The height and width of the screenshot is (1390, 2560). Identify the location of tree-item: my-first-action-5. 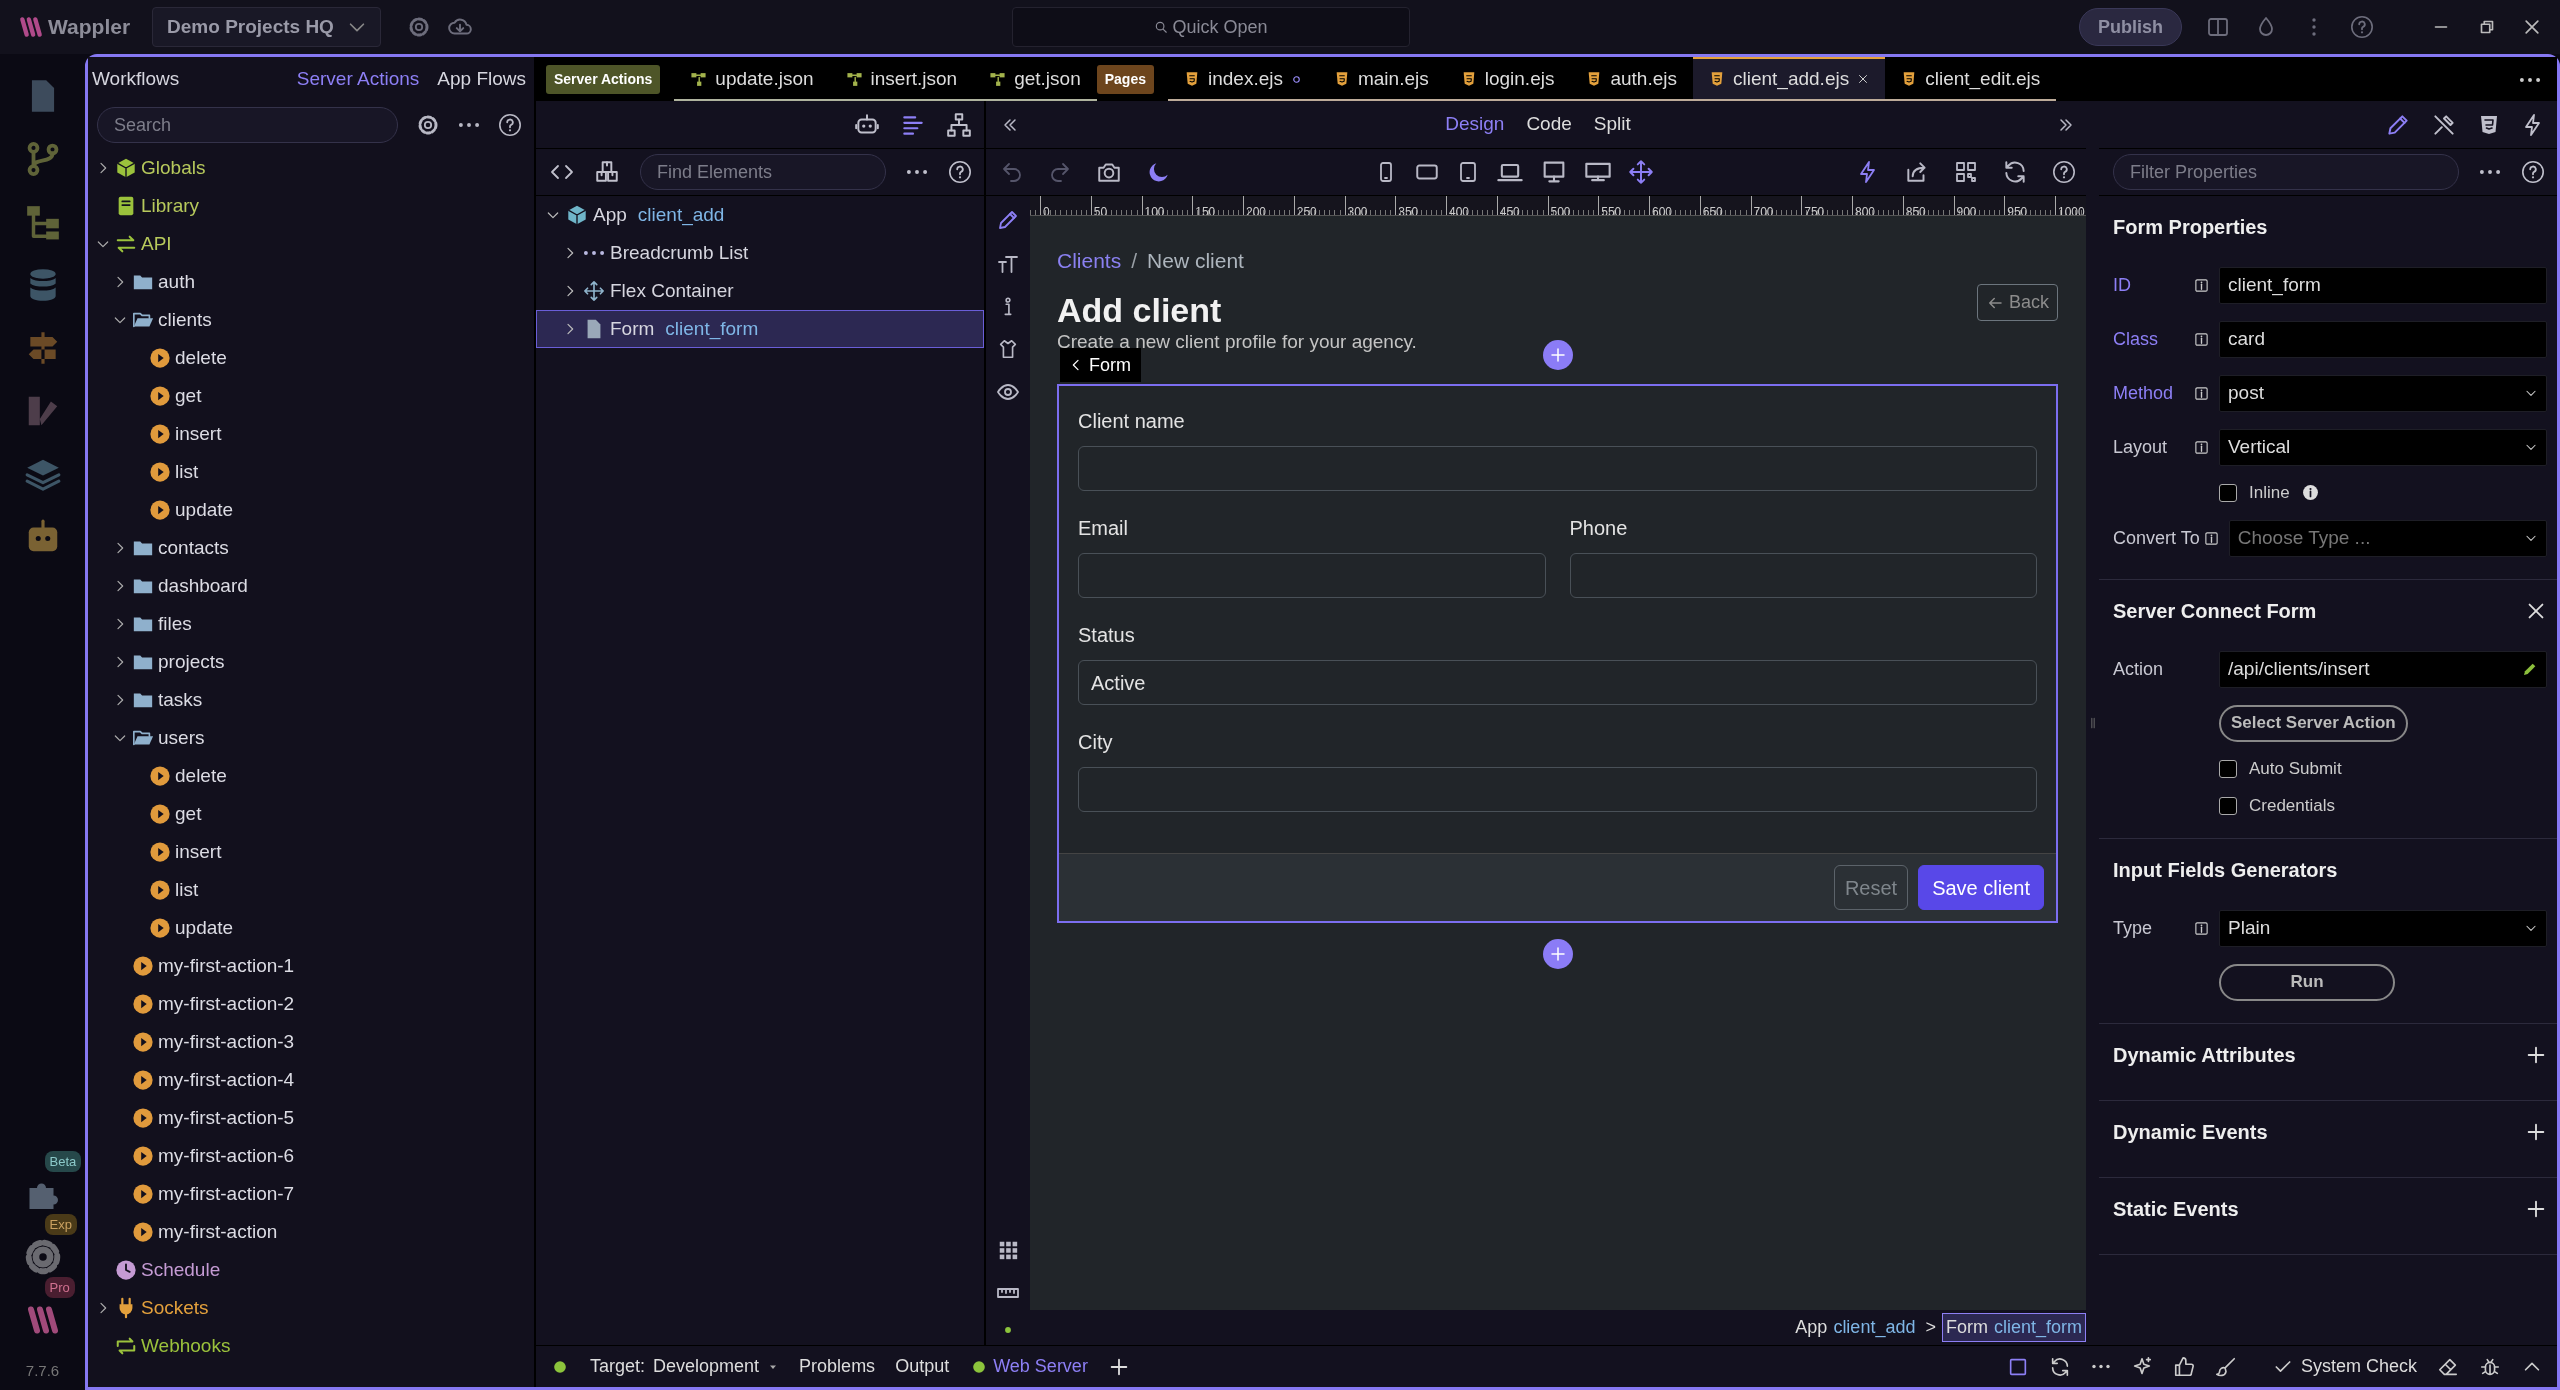
(311, 1118).